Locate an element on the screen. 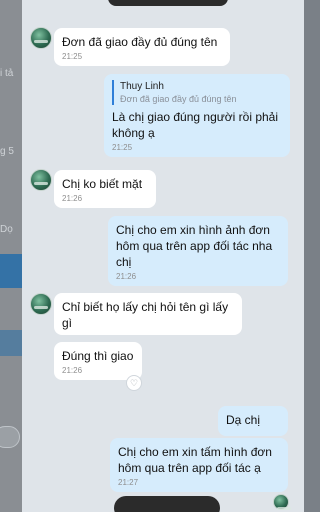 This screenshot has width=320, height=512. quote-text: Đơn đã giao đầy đủ đúng tên is located at coordinates (178, 99).